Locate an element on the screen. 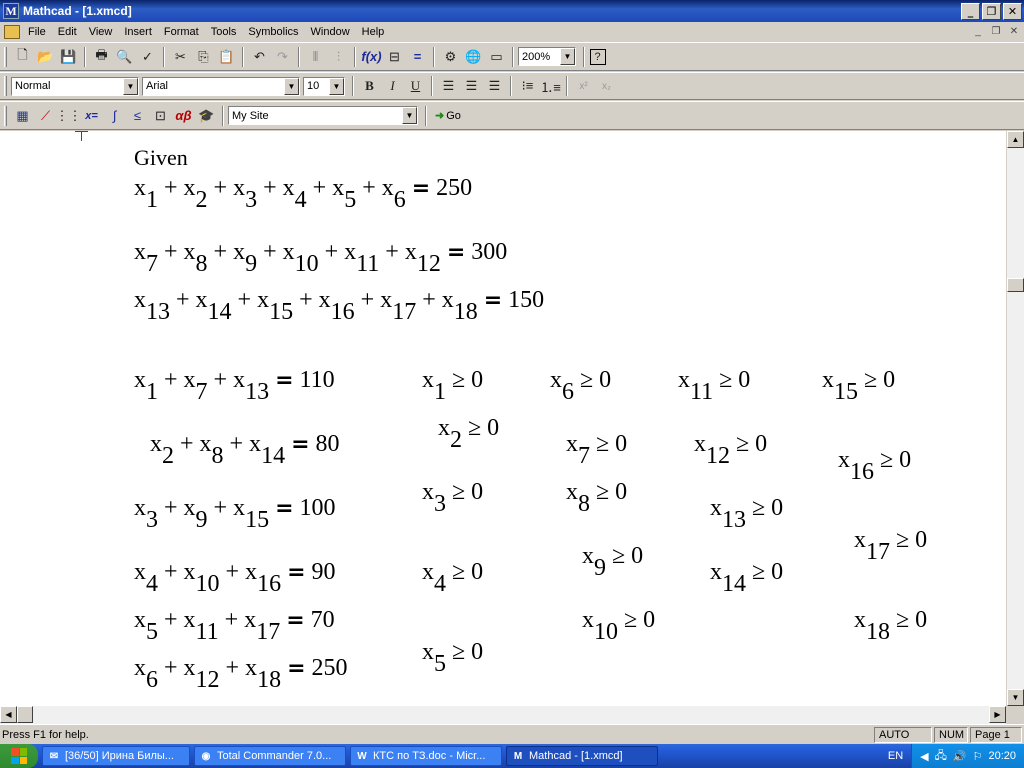 The image size is (1024, 768). vertical-scrollbar: ▲ ▼ is located at coordinates (1015, 418).